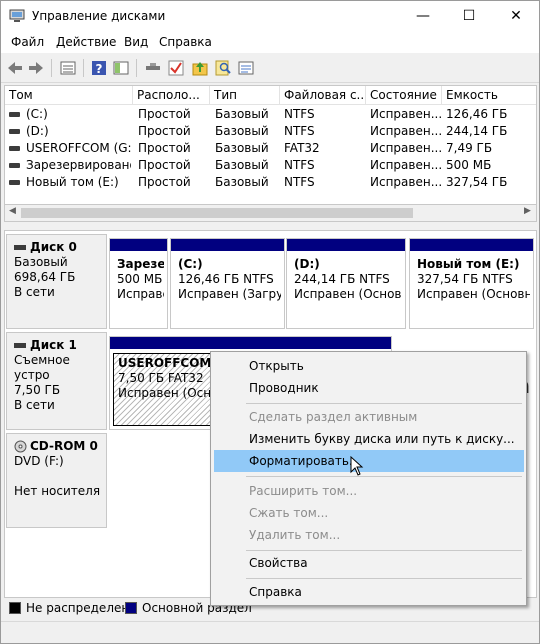 The image size is (540, 644). Describe the element at coordinates (346, 283) in the screenshot. I see `partition-d: (D:) 244,14 ГБ NTFS Исправен (Основн` at that location.